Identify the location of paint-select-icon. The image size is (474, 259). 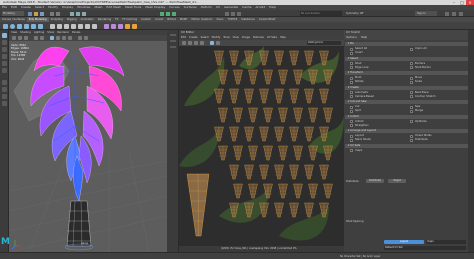
(4, 49).